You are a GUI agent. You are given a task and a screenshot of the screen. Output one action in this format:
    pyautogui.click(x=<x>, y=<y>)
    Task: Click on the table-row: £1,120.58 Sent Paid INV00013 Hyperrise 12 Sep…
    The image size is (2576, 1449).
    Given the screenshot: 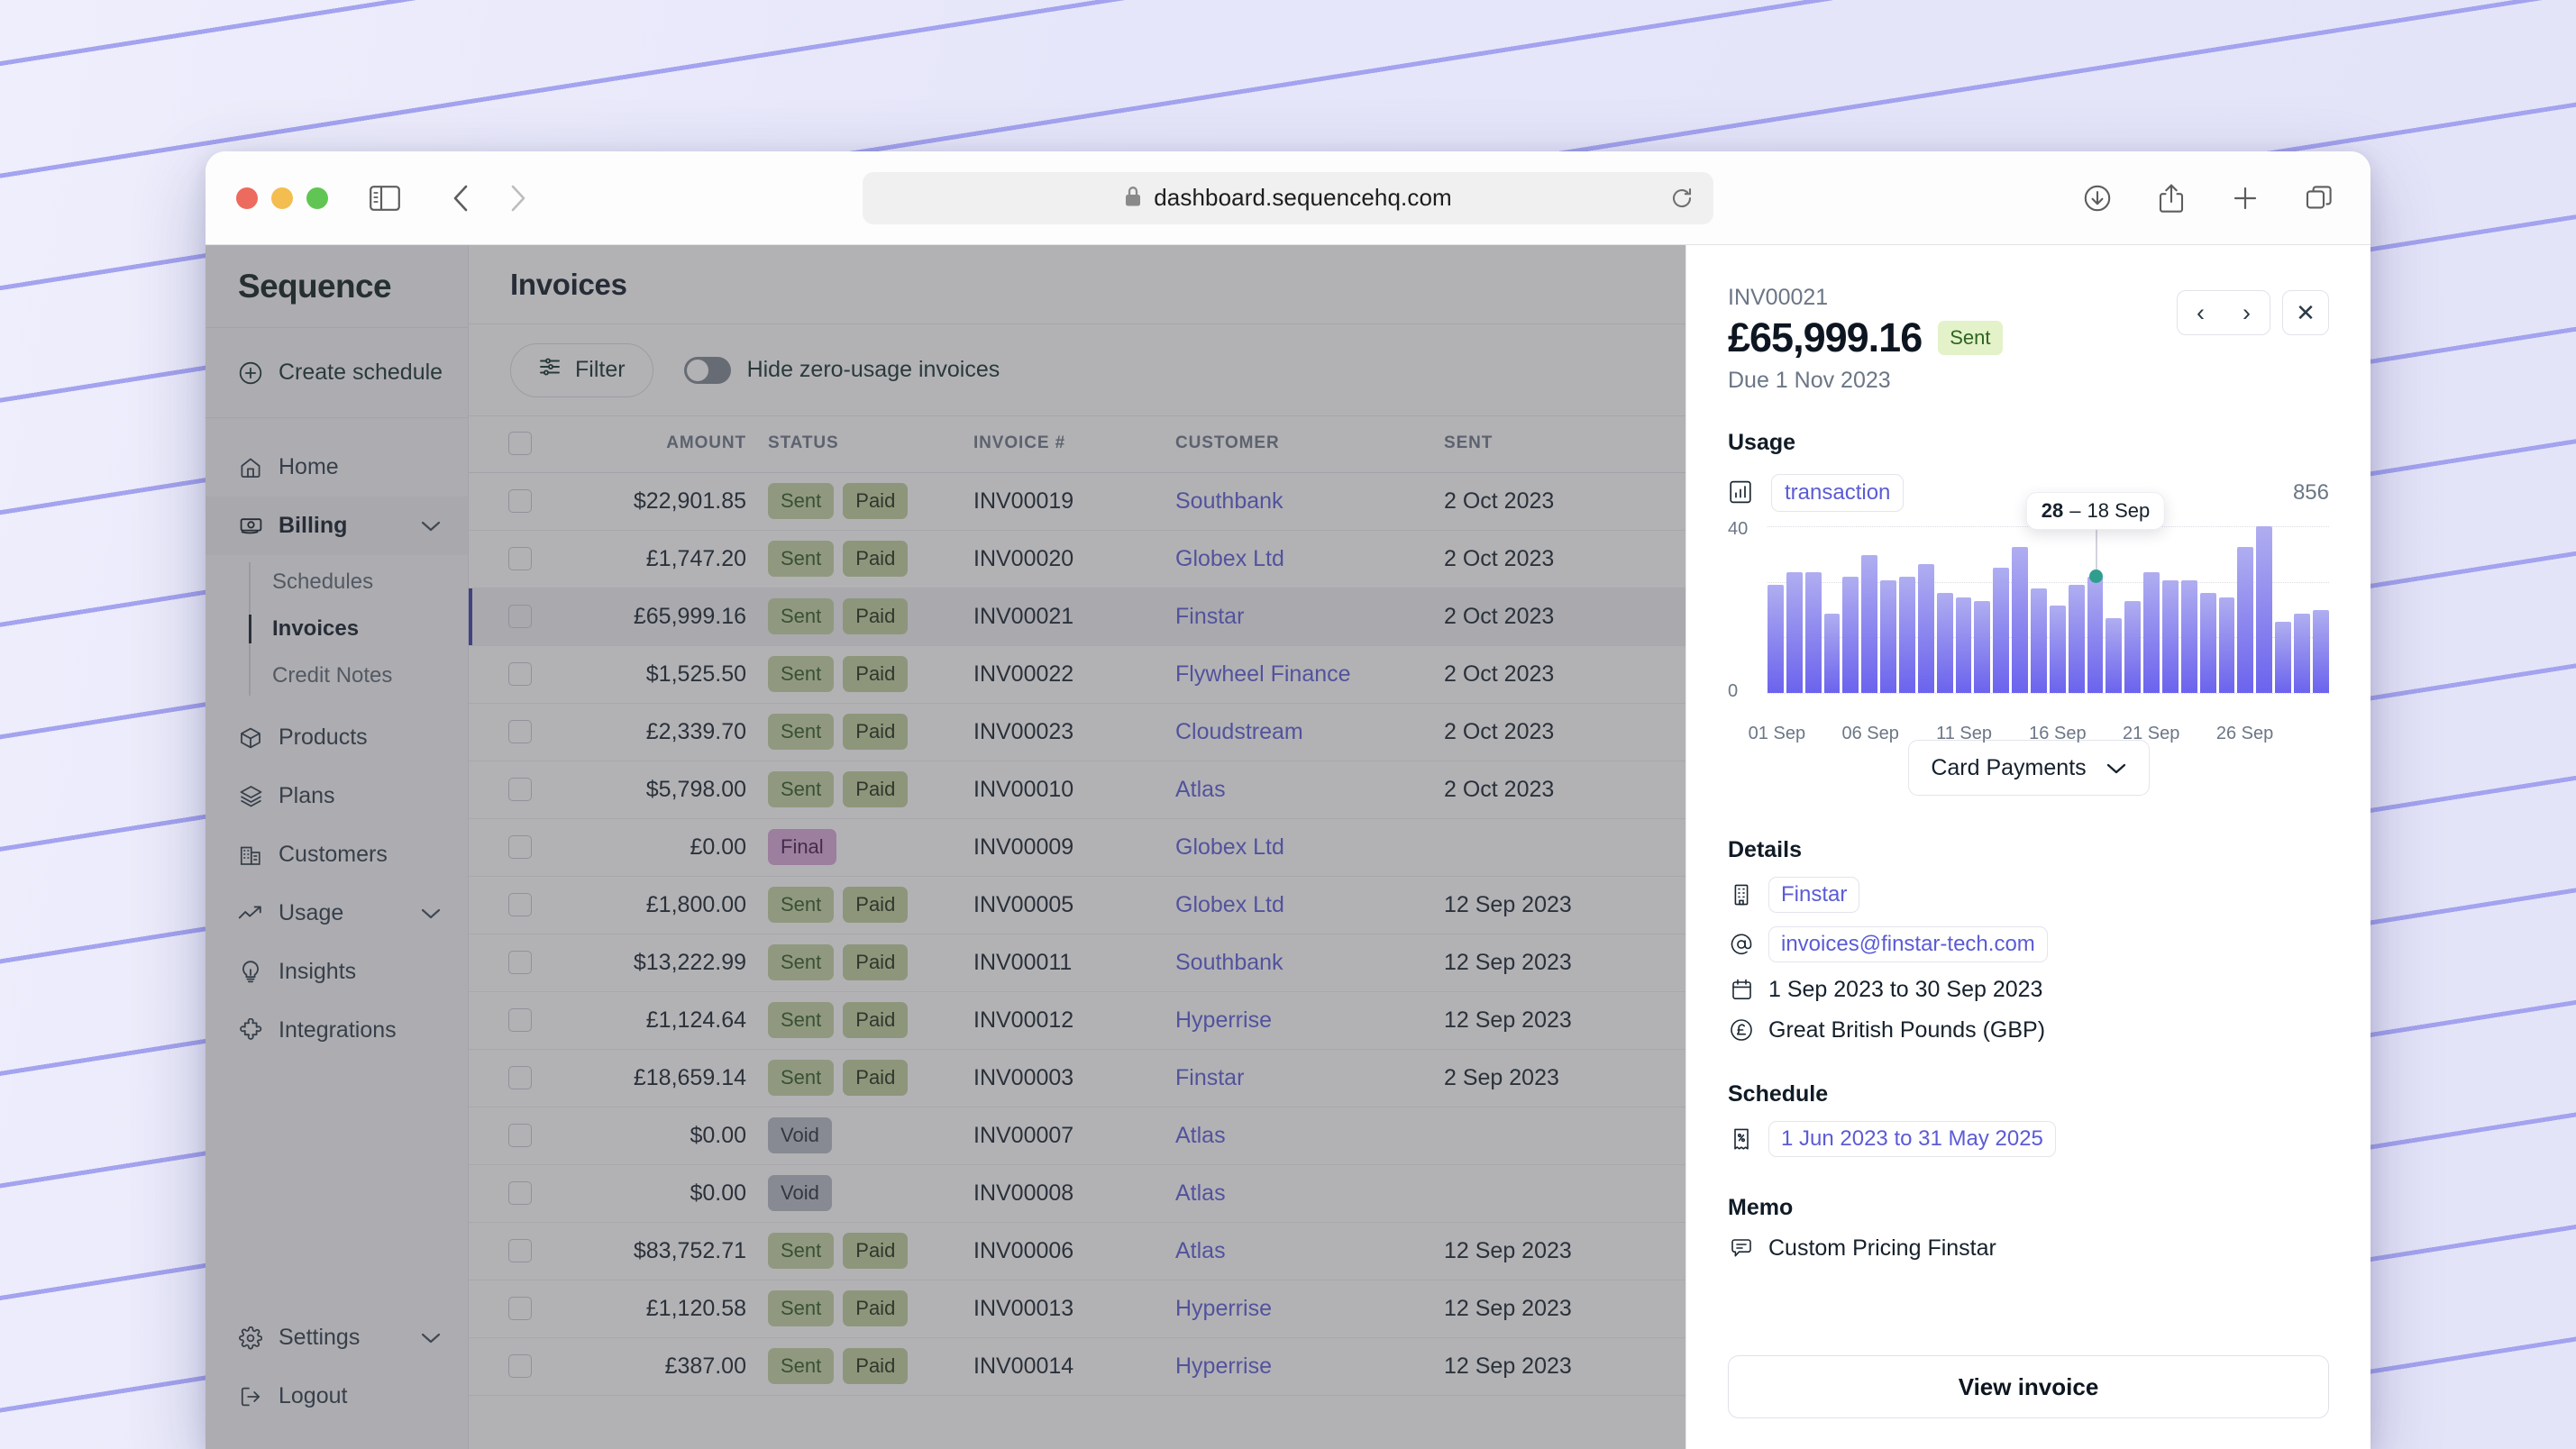 What is the action you would take?
    pyautogui.click(x=1077, y=1309)
    